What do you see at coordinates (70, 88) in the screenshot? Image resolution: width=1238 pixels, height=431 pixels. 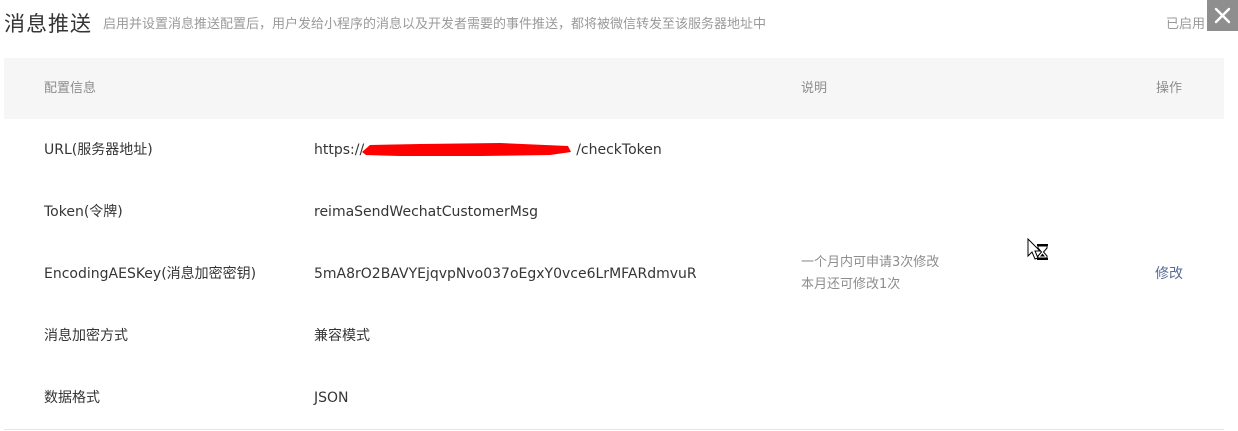 I see `column-header-config: 配置信息` at bounding box center [70, 88].